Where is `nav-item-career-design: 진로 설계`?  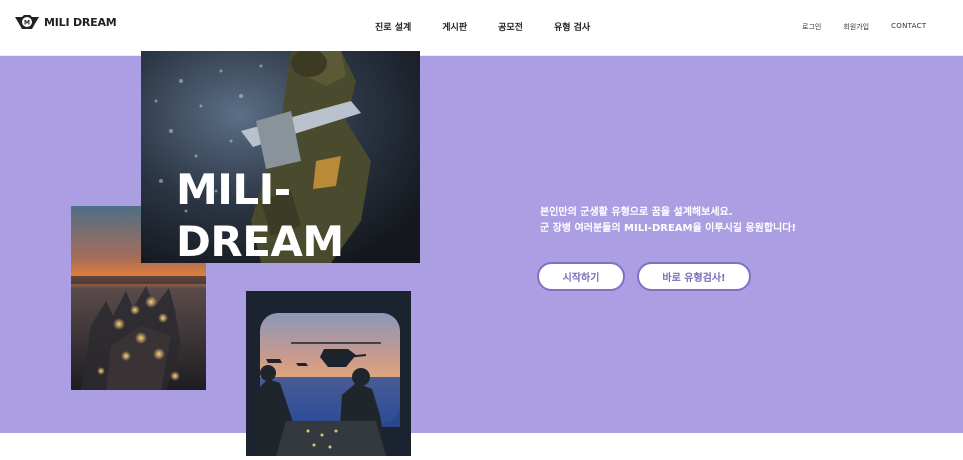
nav-item-career-design: 진로 설계 is located at coordinates (393, 26).